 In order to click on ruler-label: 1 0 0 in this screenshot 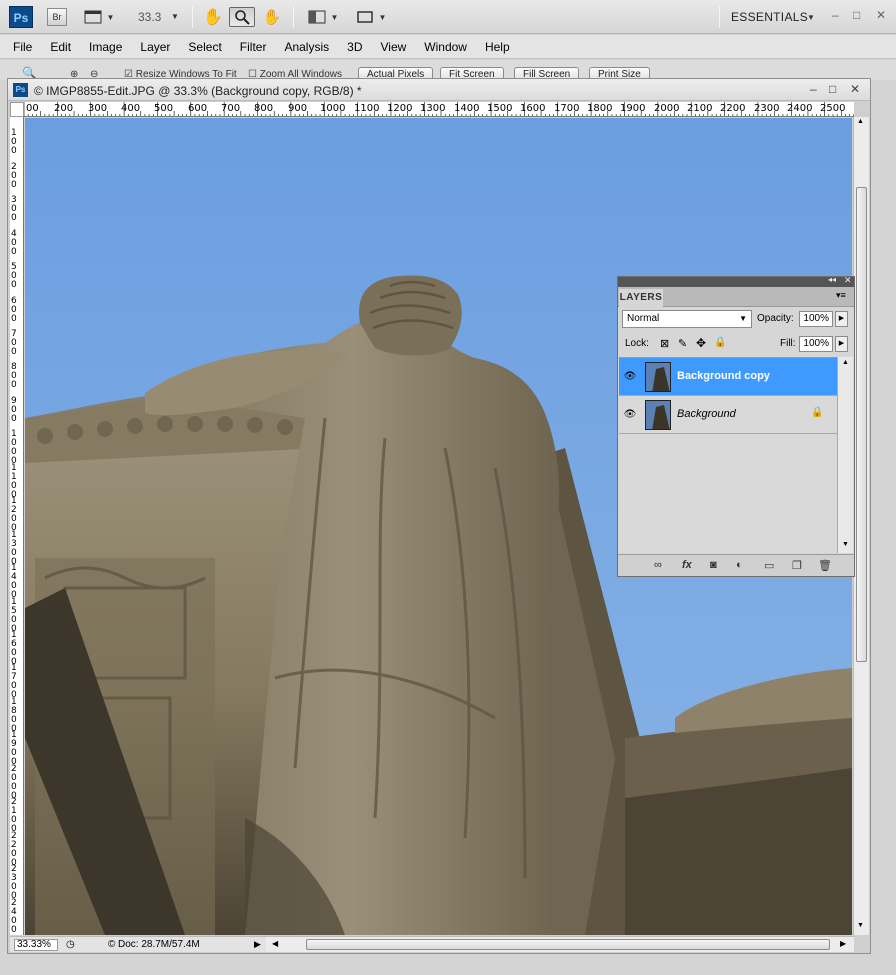, I will do `click(14, 142)`.